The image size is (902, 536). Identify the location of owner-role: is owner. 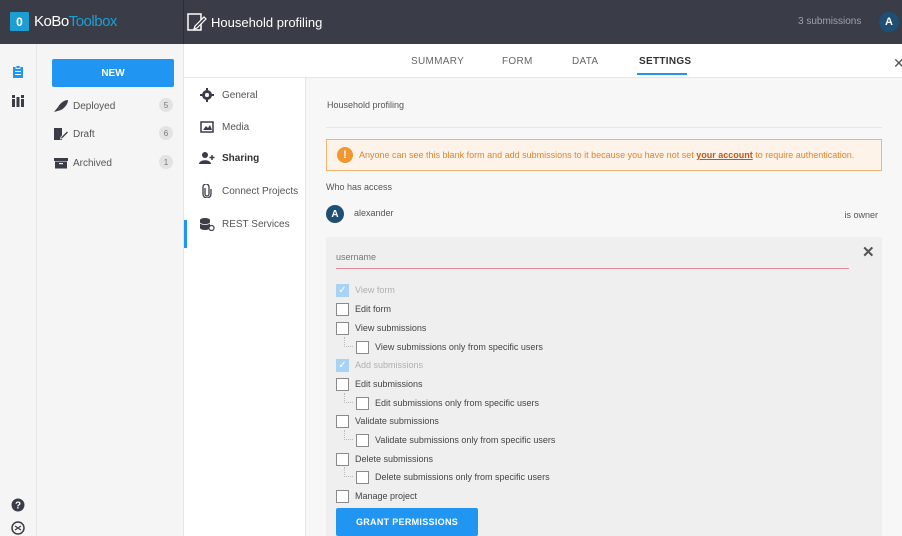
(861, 215).